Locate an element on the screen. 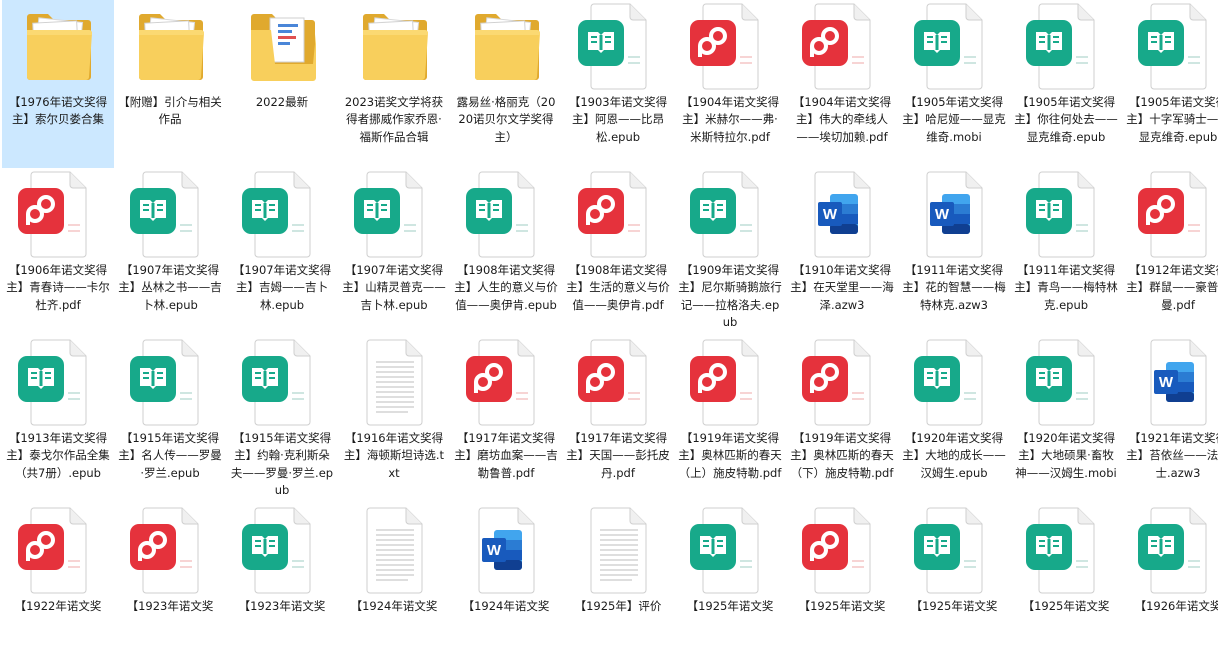 The image size is (1218, 672). item-label: 【1917年诺文奖得主】磨坊血案——吉勒鲁普.pdf is located at coordinates (506, 455).